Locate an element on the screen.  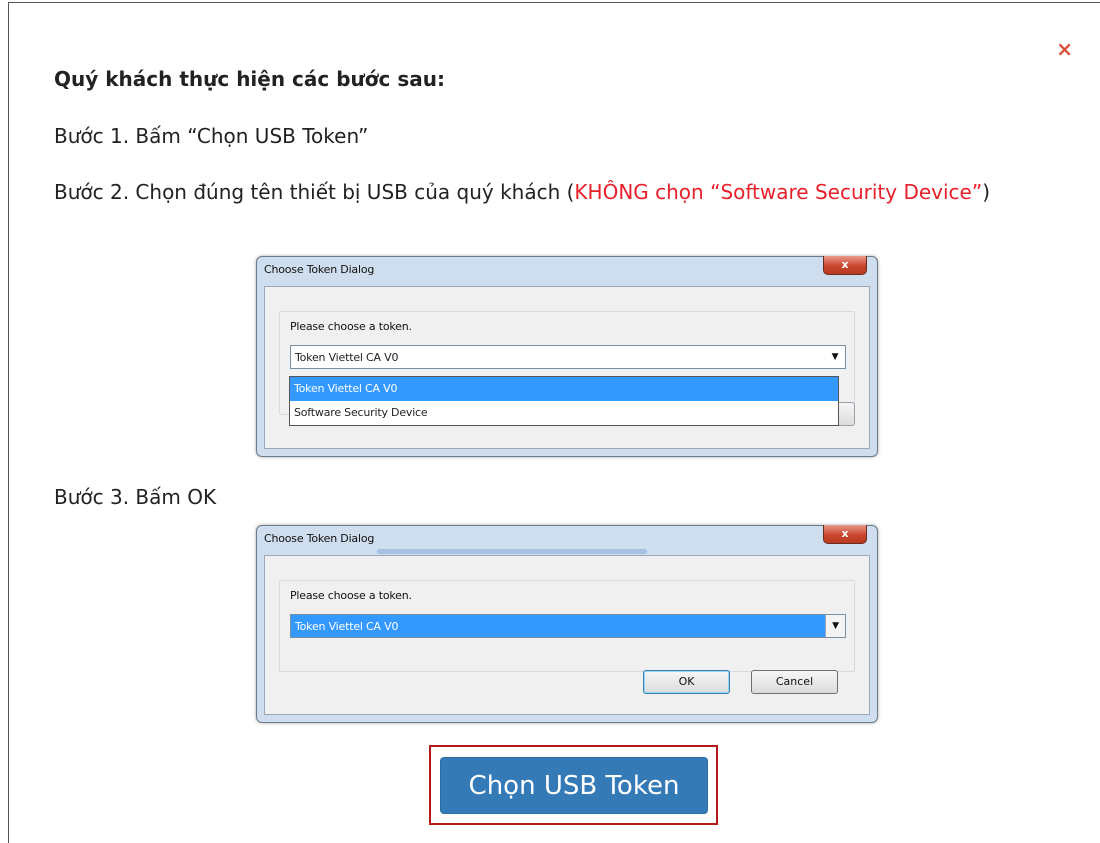
highlight-frame: Chọn USB Token is located at coordinates (573, 785).